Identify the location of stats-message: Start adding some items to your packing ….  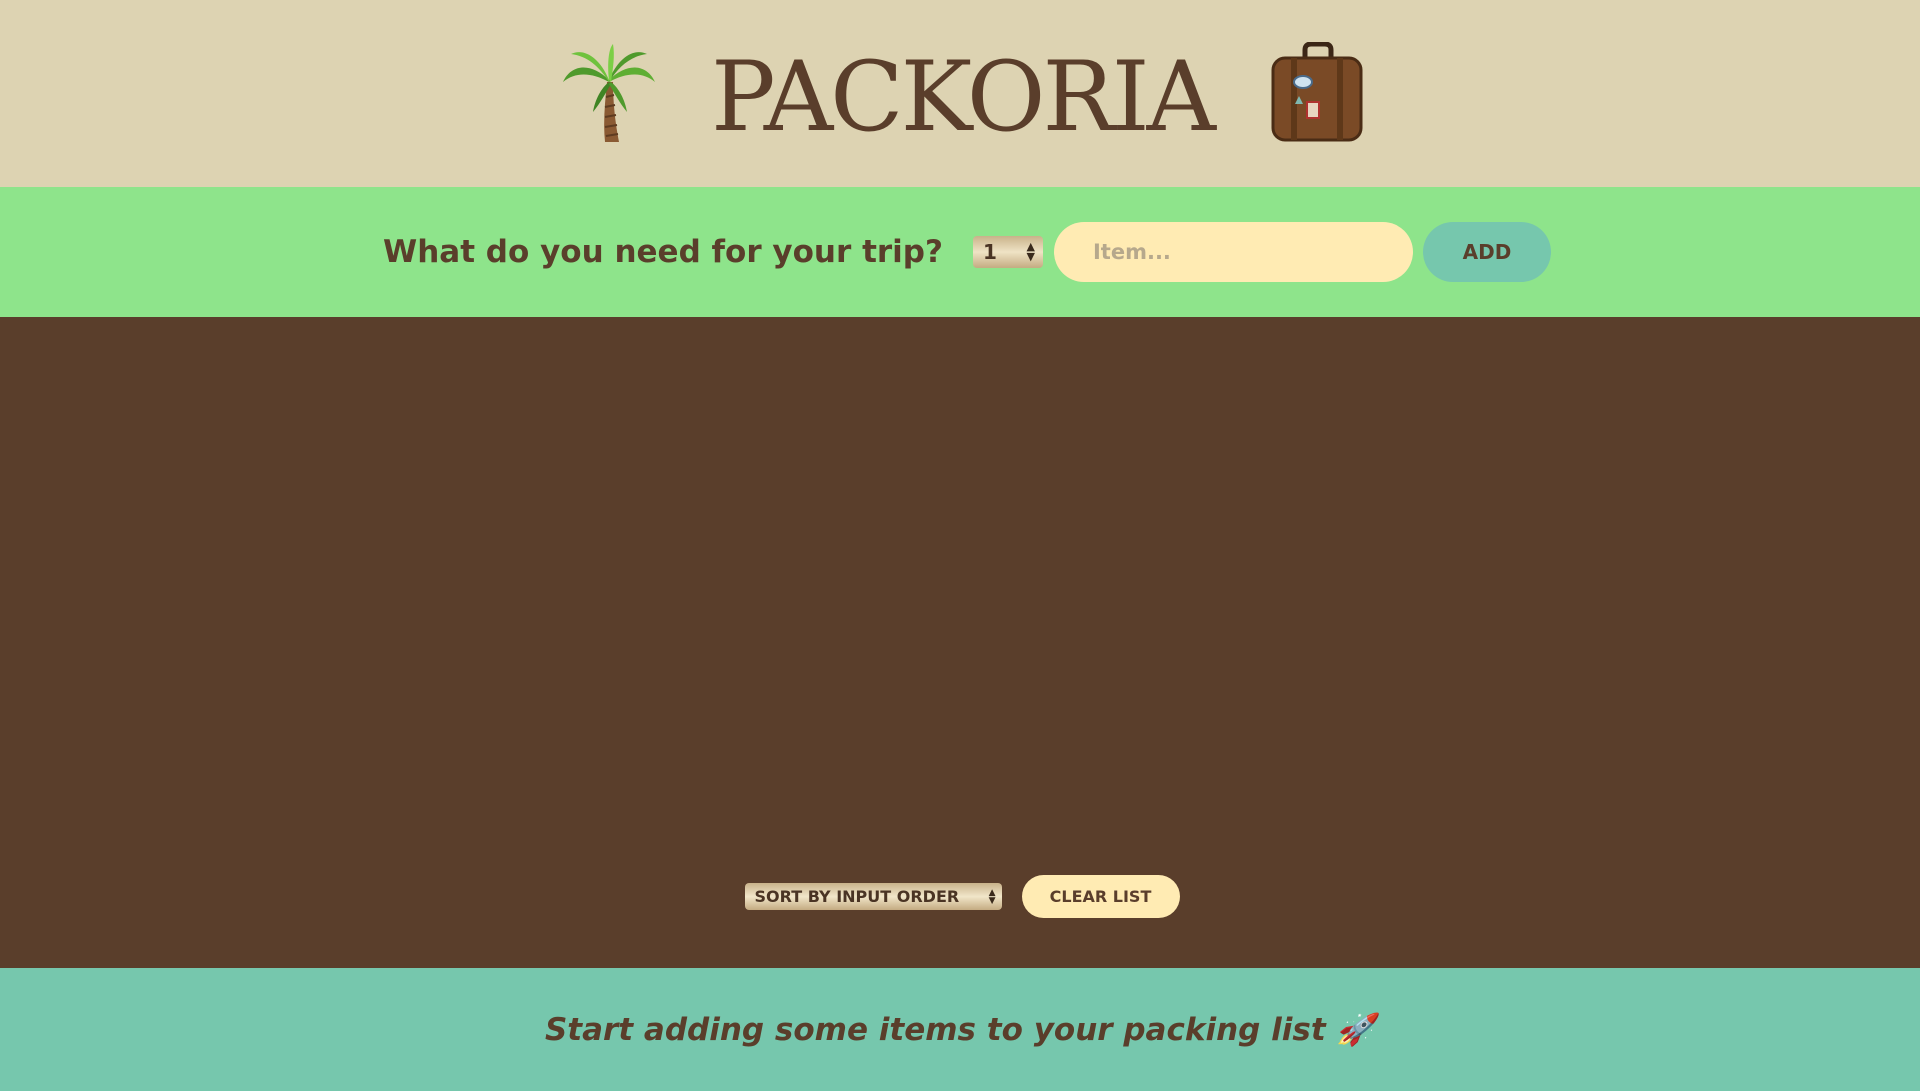
(960, 1030).